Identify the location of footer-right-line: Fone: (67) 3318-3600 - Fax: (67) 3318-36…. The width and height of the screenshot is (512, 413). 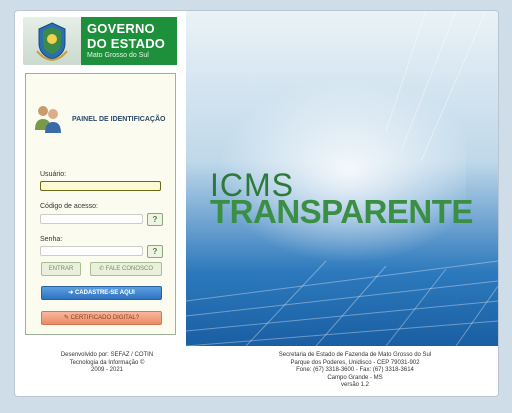
(355, 370).